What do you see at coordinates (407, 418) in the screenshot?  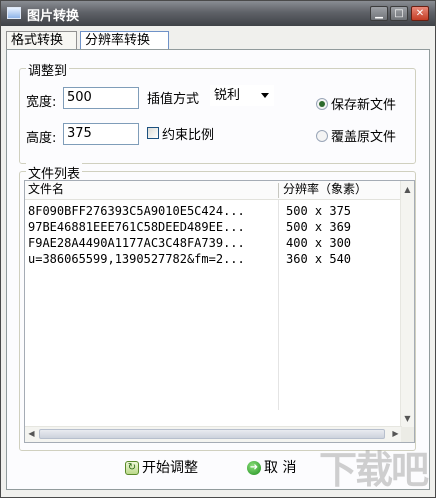 I see `scroll-down-icon: ▼` at bounding box center [407, 418].